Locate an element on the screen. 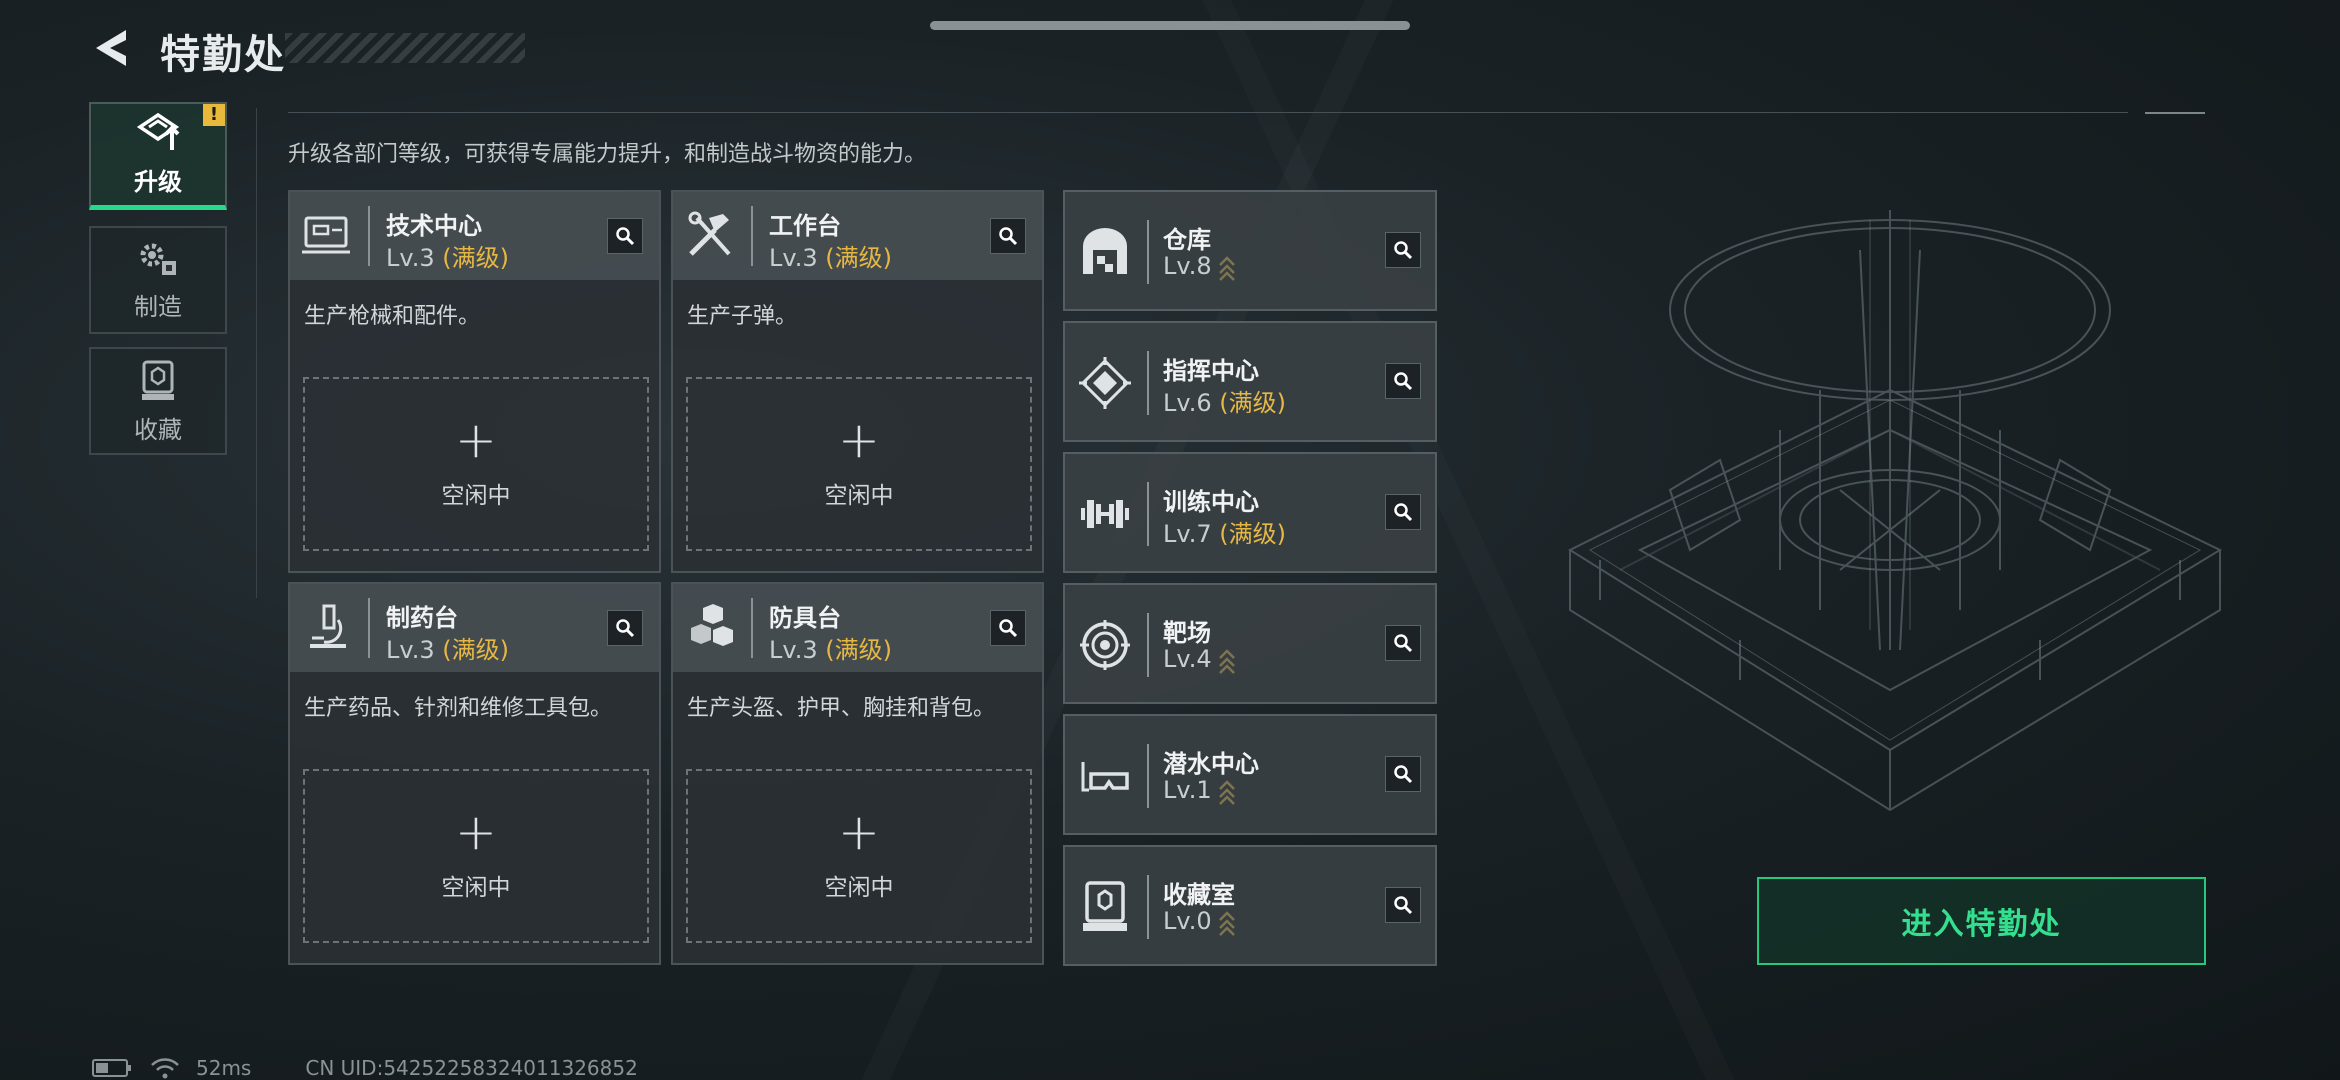 The image size is (2340, 1080). facility-level: Lv.6 (满级) is located at coordinates (1224, 403).